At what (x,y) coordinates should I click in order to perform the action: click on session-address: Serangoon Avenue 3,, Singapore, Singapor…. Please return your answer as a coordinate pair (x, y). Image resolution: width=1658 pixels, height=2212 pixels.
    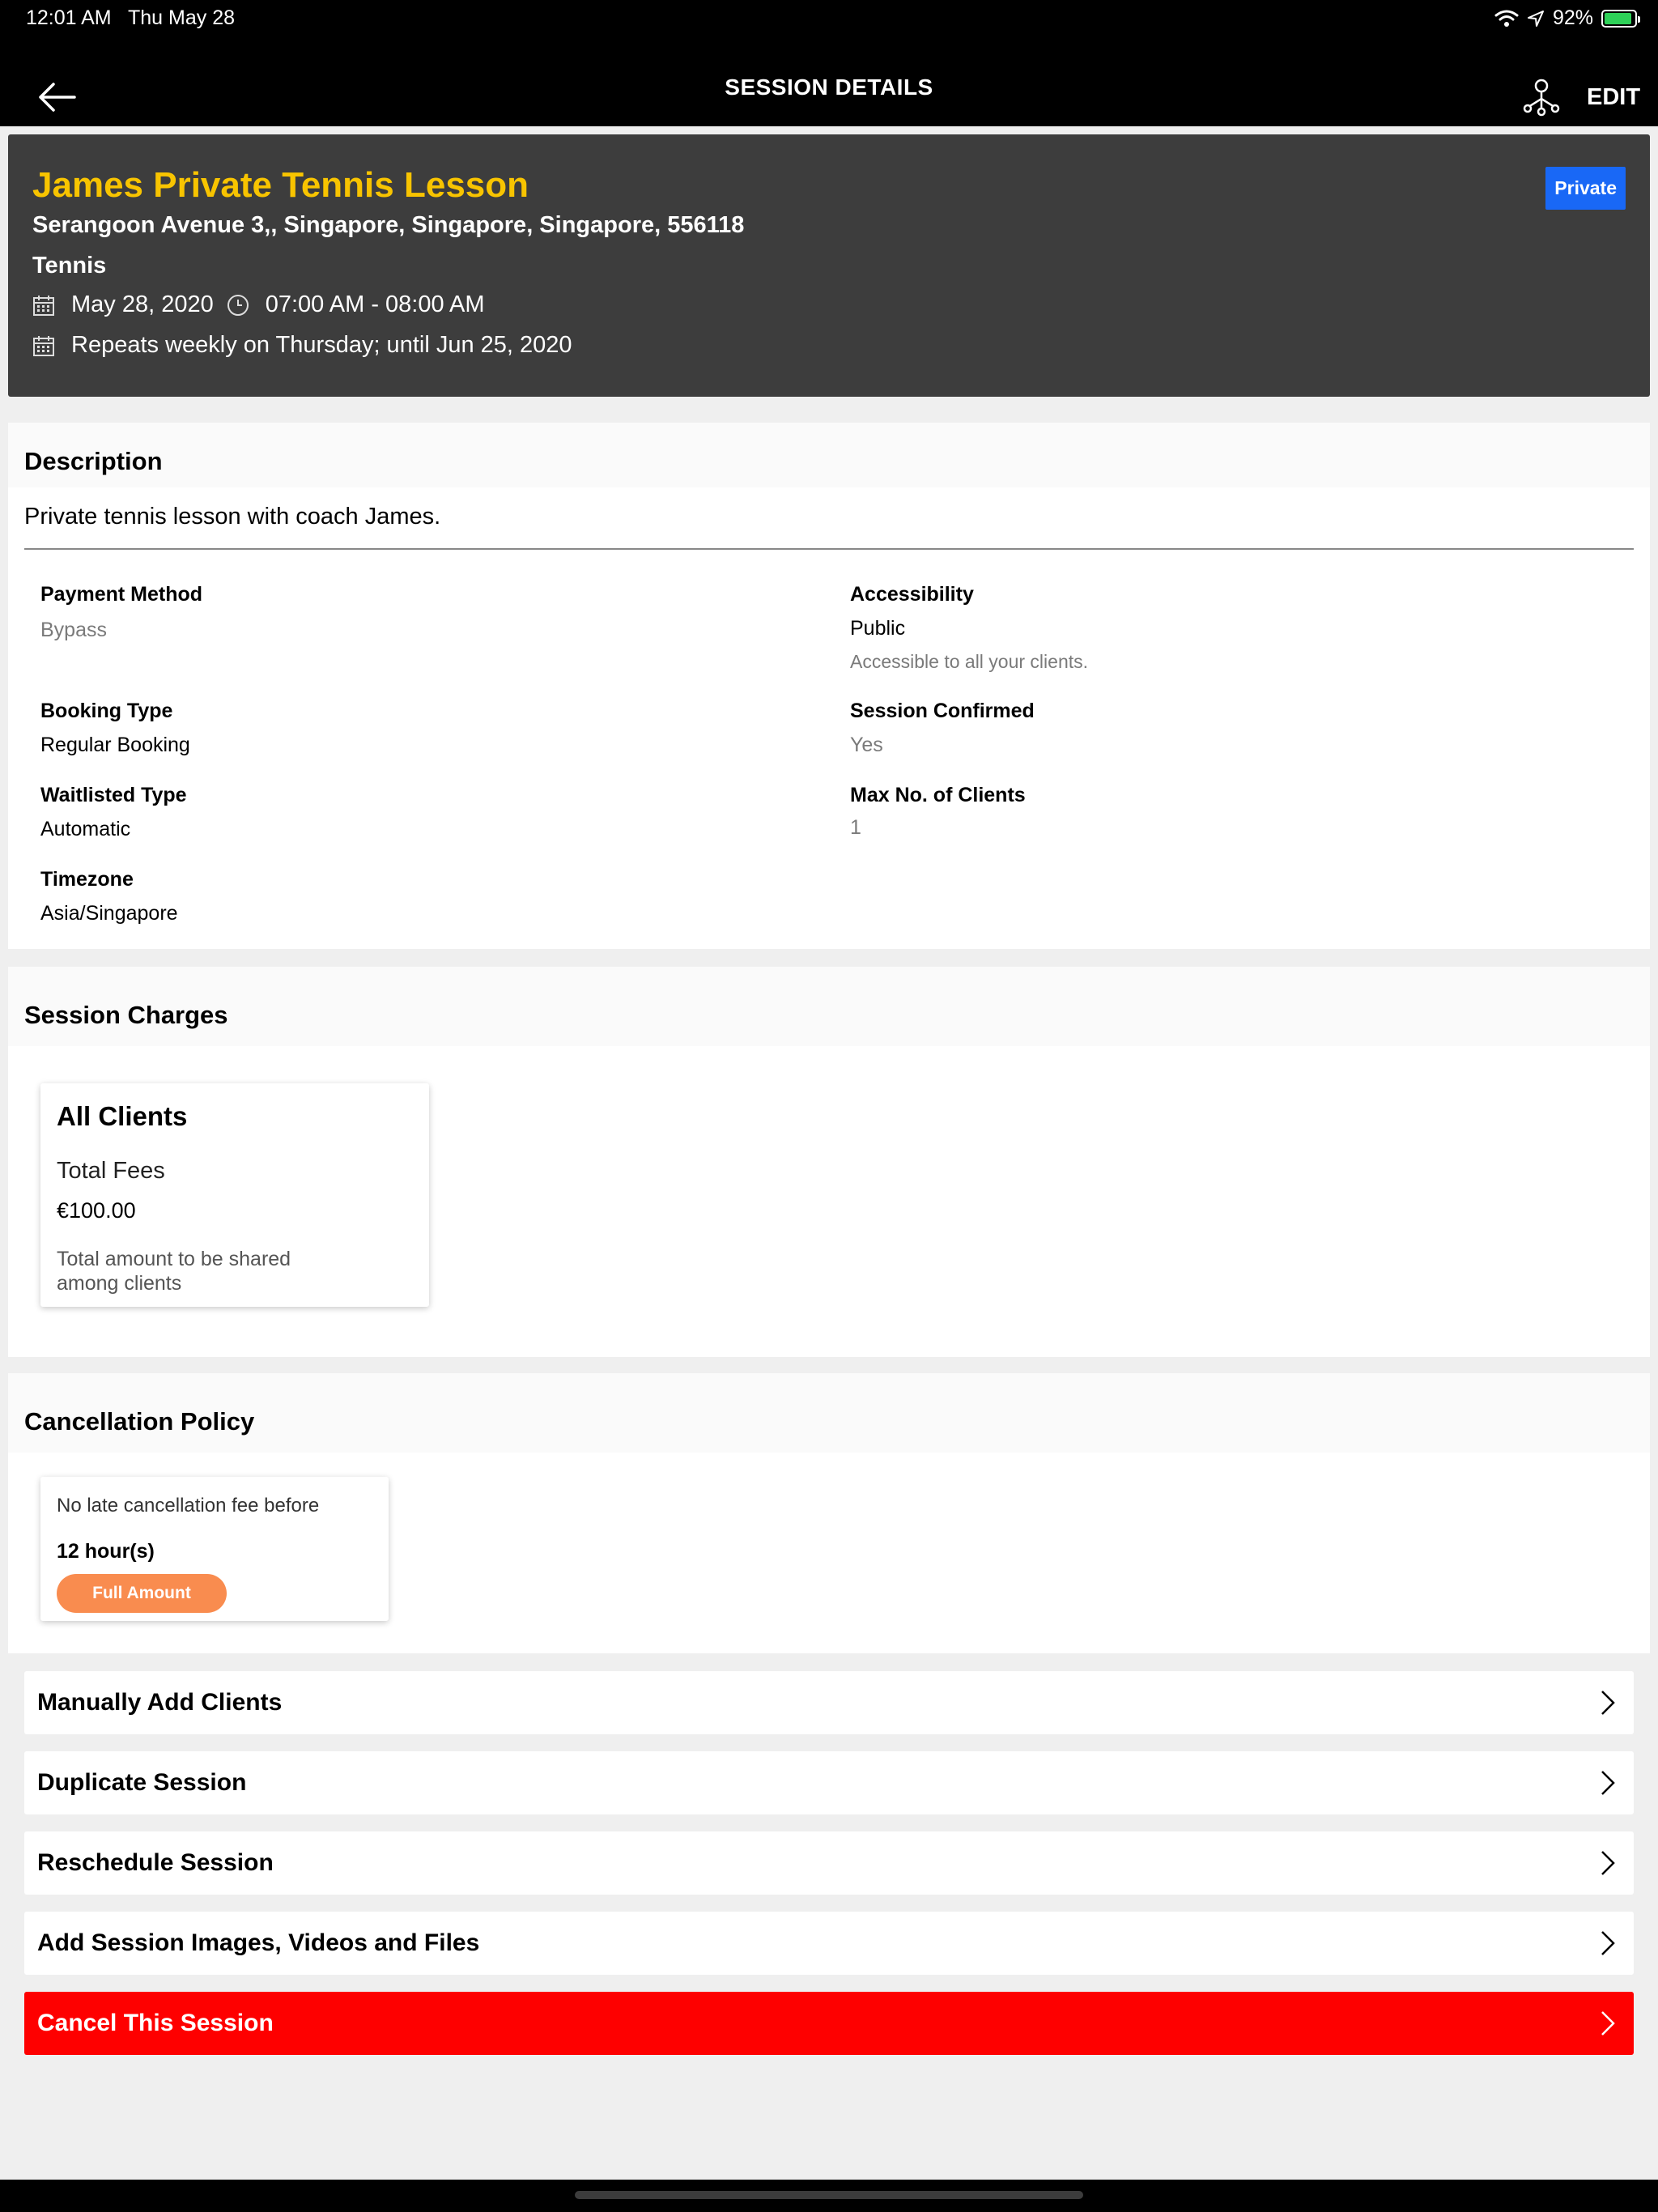
    Looking at the image, I should click on (388, 225).